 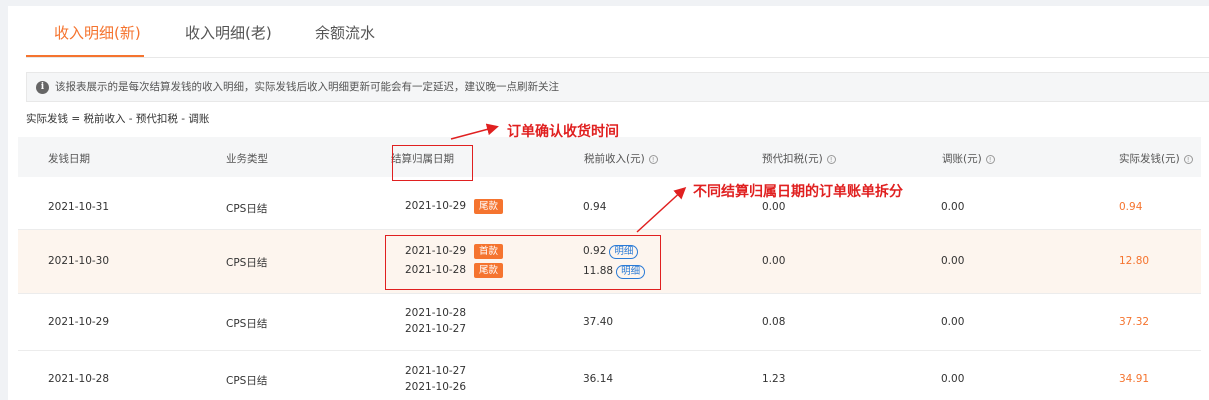 I want to click on arrow-split, so click(x=661, y=209).